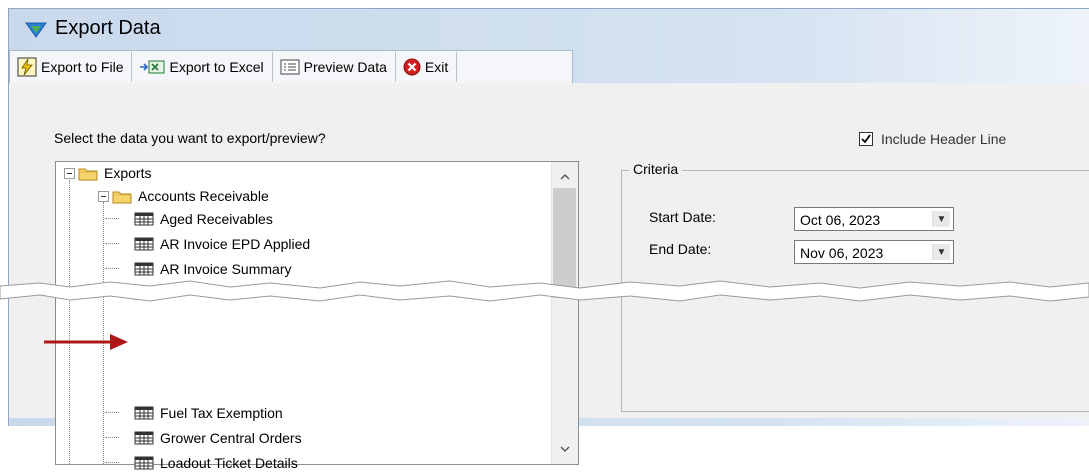 This screenshot has width=1089, height=474. I want to click on tree-node-accounts-receivable: Accounts Receivable, so click(183, 196).